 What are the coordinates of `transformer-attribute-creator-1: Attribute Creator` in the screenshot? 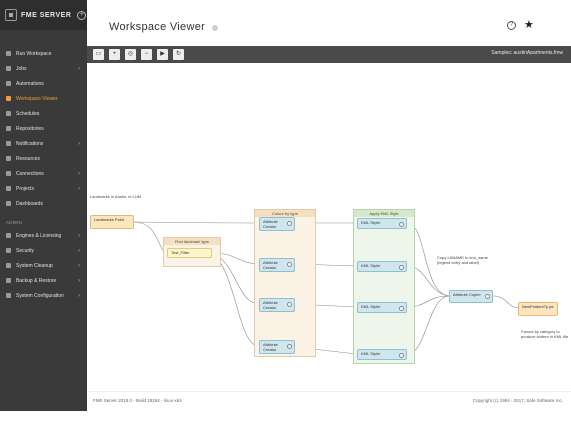 It's located at (277, 224).